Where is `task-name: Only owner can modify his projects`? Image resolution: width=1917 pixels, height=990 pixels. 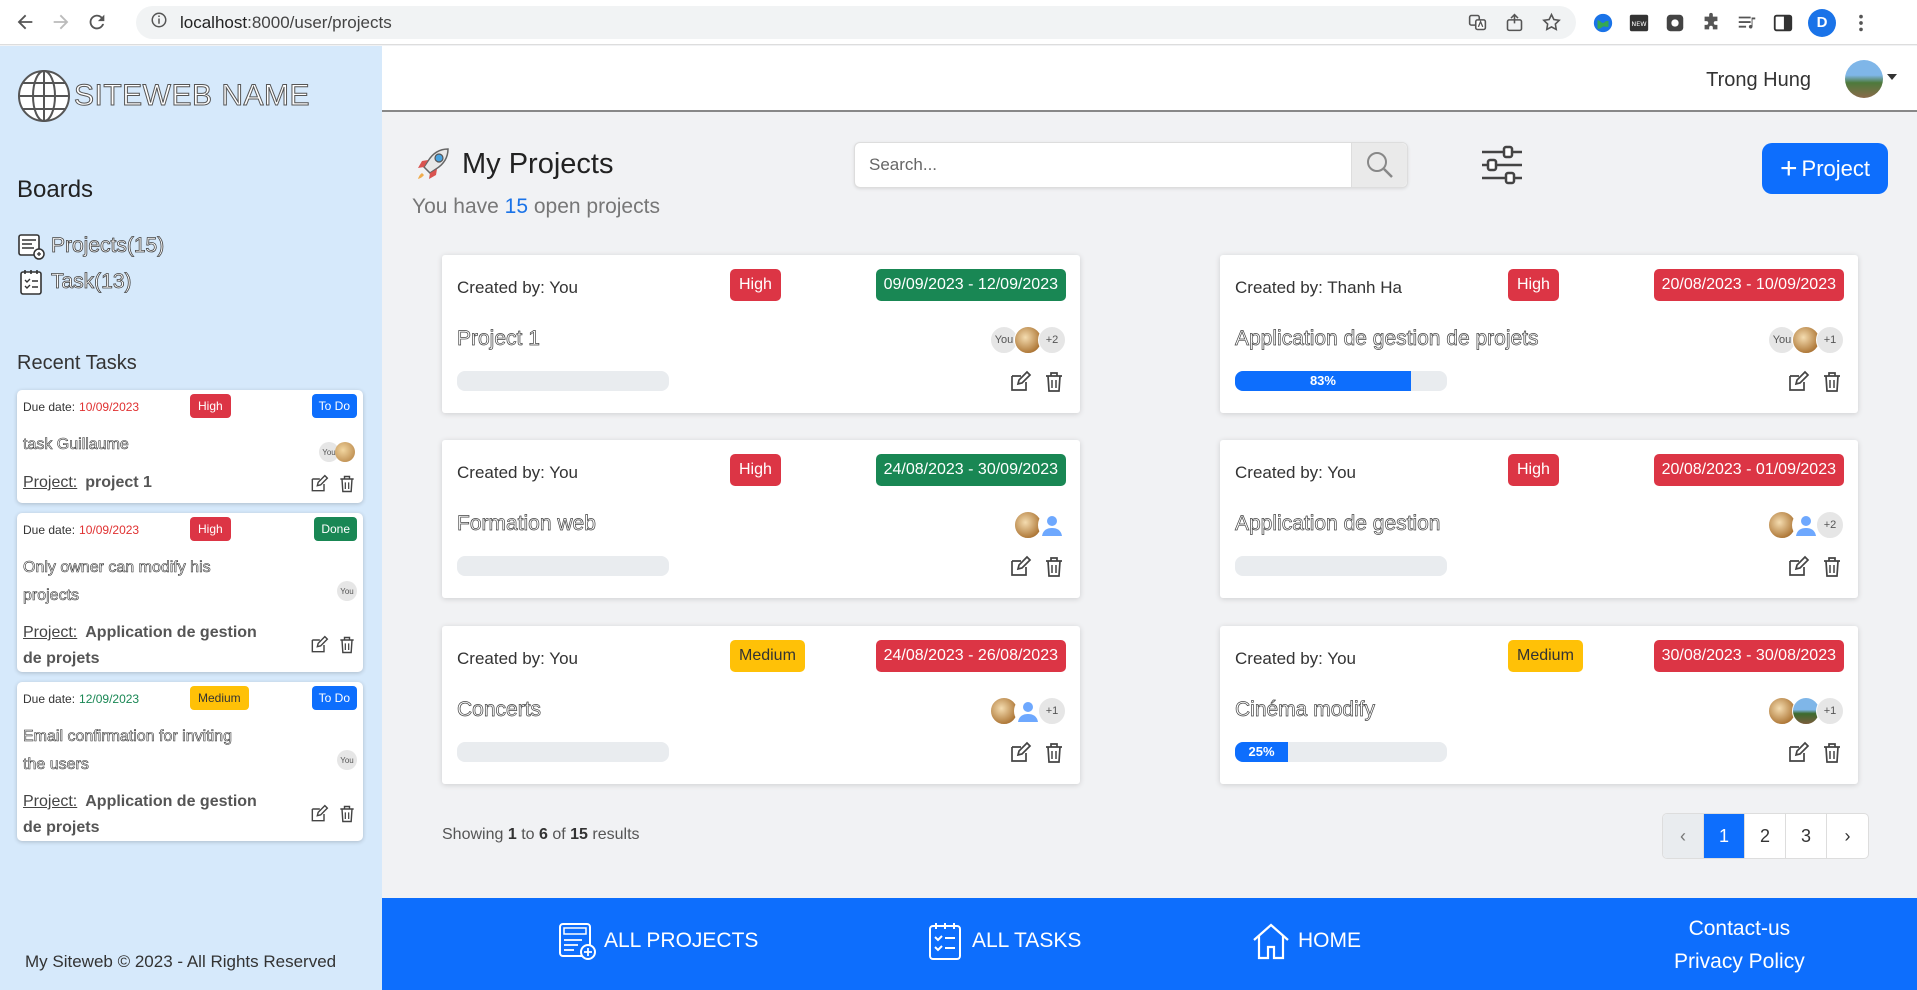 task-name: Only owner can modify his projects is located at coordinates (138, 582).